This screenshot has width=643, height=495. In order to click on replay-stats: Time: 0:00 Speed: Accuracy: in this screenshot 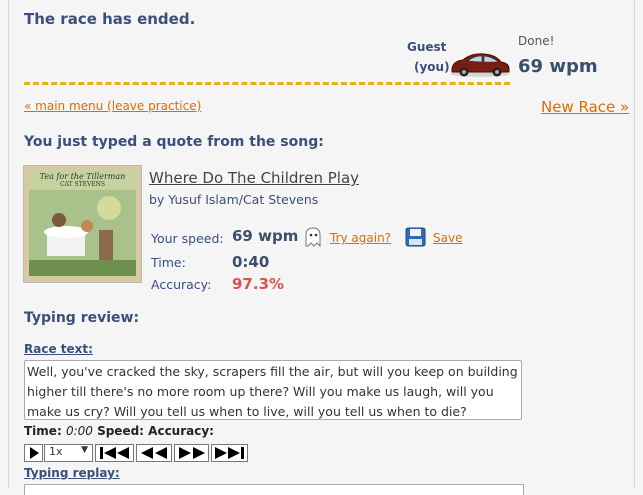, I will do `click(119, 431)`.